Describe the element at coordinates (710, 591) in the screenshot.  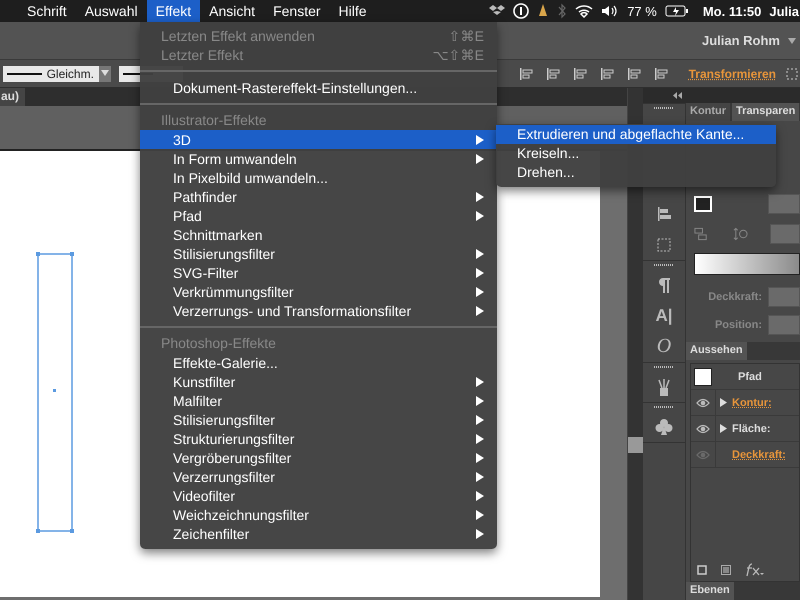
I see `panel-tab: Ebenen` at that location.